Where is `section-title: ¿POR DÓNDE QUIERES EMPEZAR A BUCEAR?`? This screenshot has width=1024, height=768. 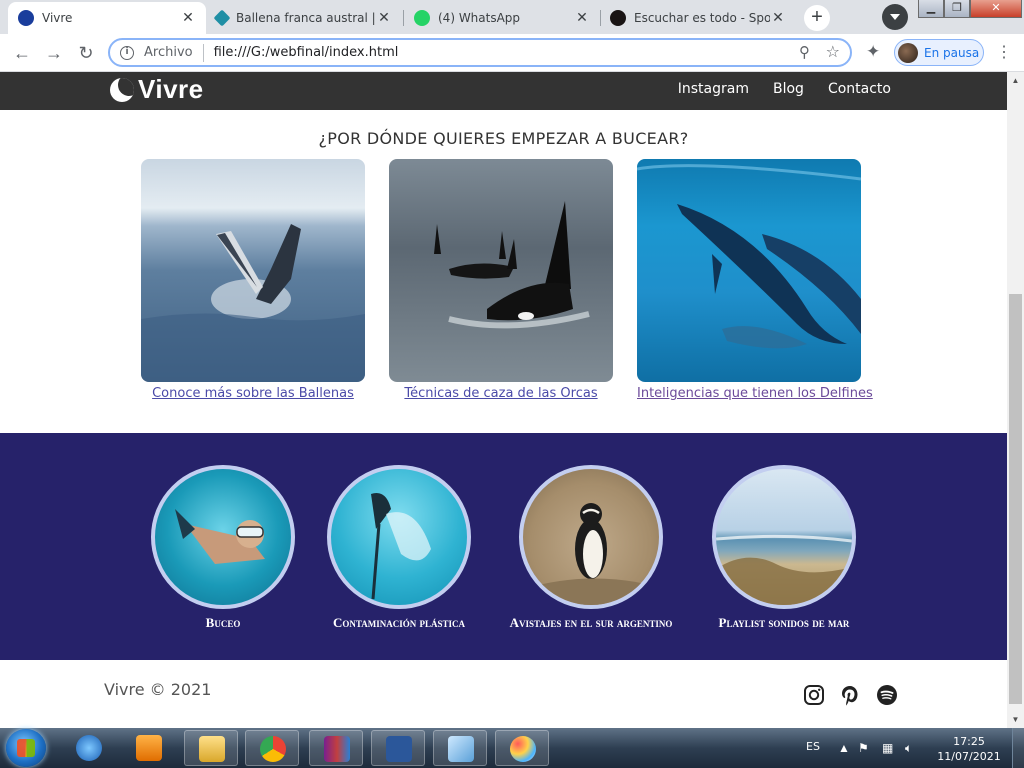 section-title: ¿POR DÓNDE QUIERES EMPEZAR A BUCEAR? is located at coordinates (503, 138).